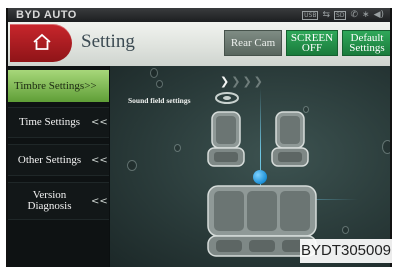 This screenshot has height=268, width=394. What do you see at coordinates (326, 15) in the screenshot?
I see `sd-card-icon: ⇆` at bounding box center [326, 15].